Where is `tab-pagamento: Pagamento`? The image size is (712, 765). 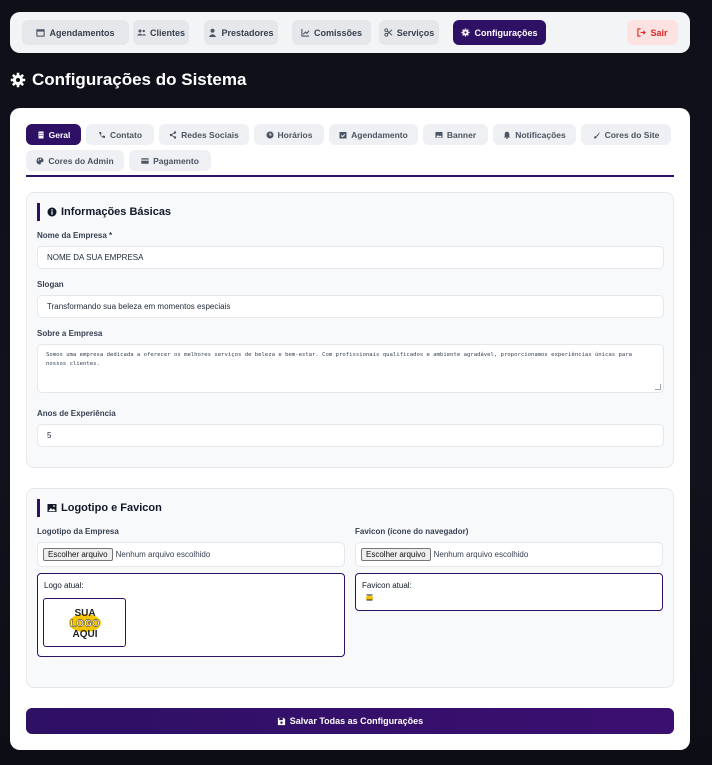
tab-pagamento: Pagamento is located at coordinates (170, 160).